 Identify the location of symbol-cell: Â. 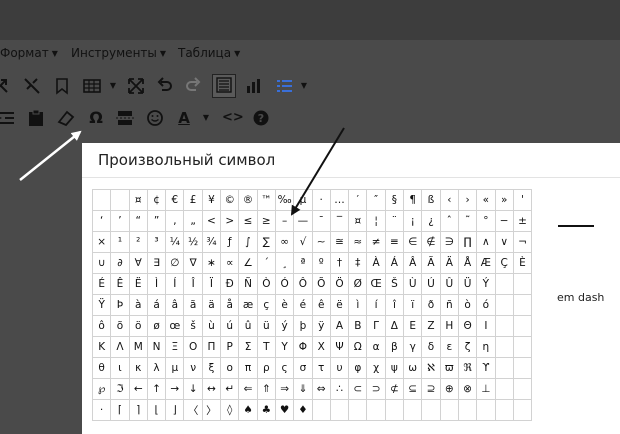
(413, 263).